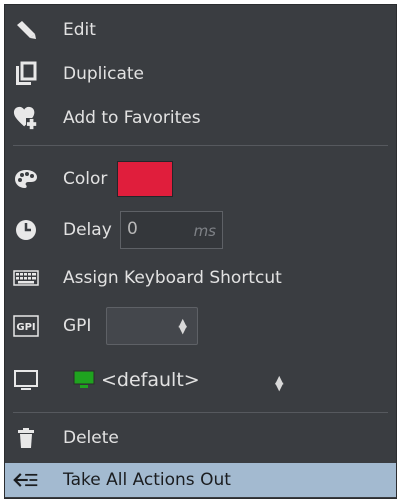  What do you see at coordinates (204, 231) in the screenshot?
I see `delay-unit: ms` at bounding box center [204, 231].